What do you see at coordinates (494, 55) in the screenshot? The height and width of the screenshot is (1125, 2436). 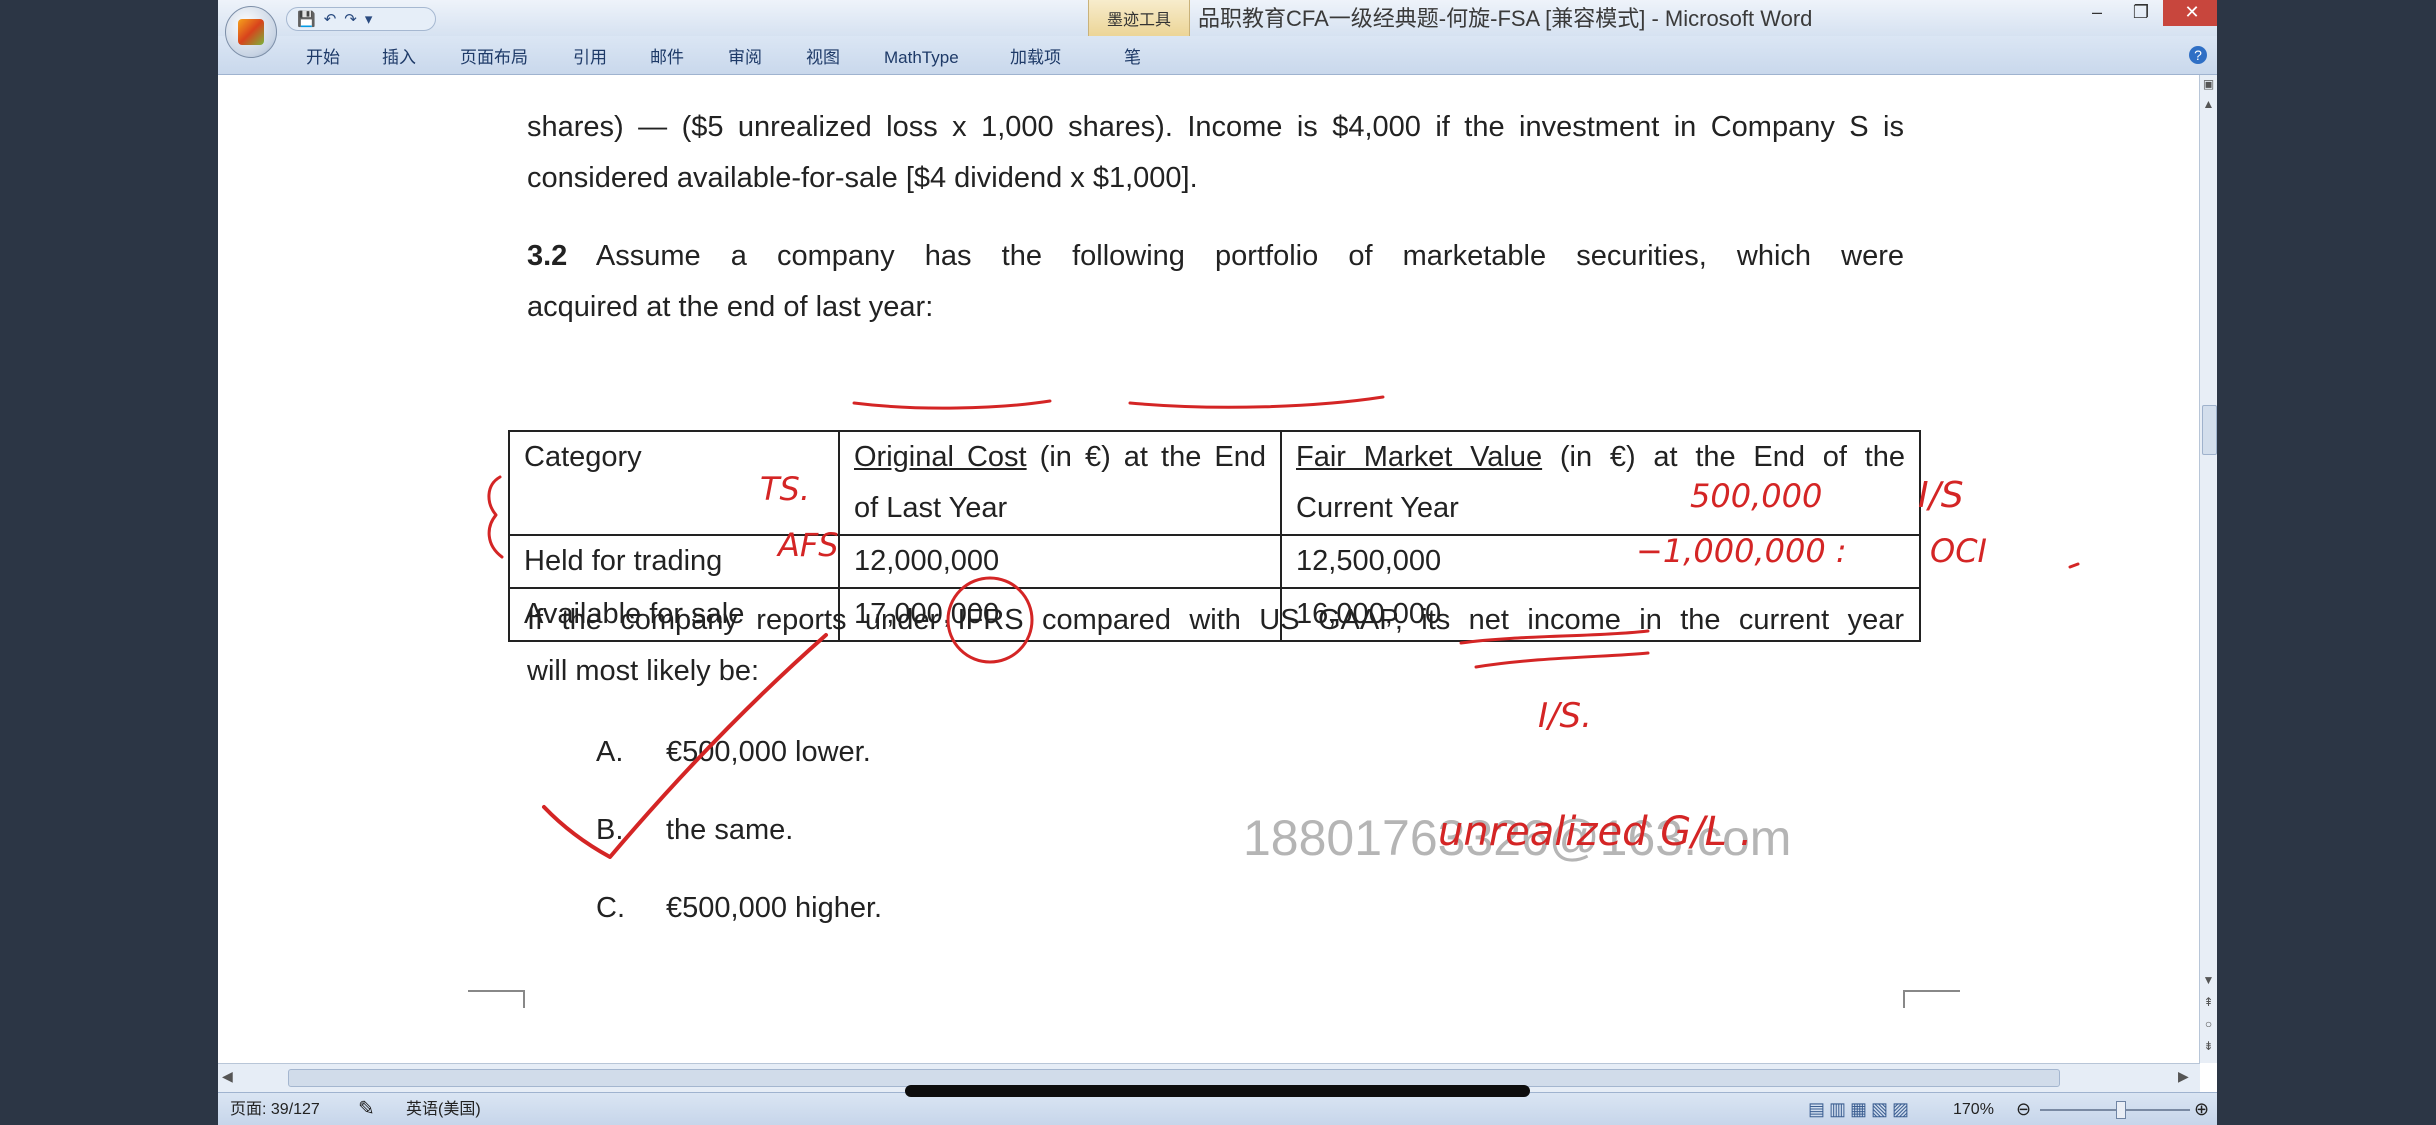 I see `tab-page-layout: 页面布局` at bounding box center [494, 55].